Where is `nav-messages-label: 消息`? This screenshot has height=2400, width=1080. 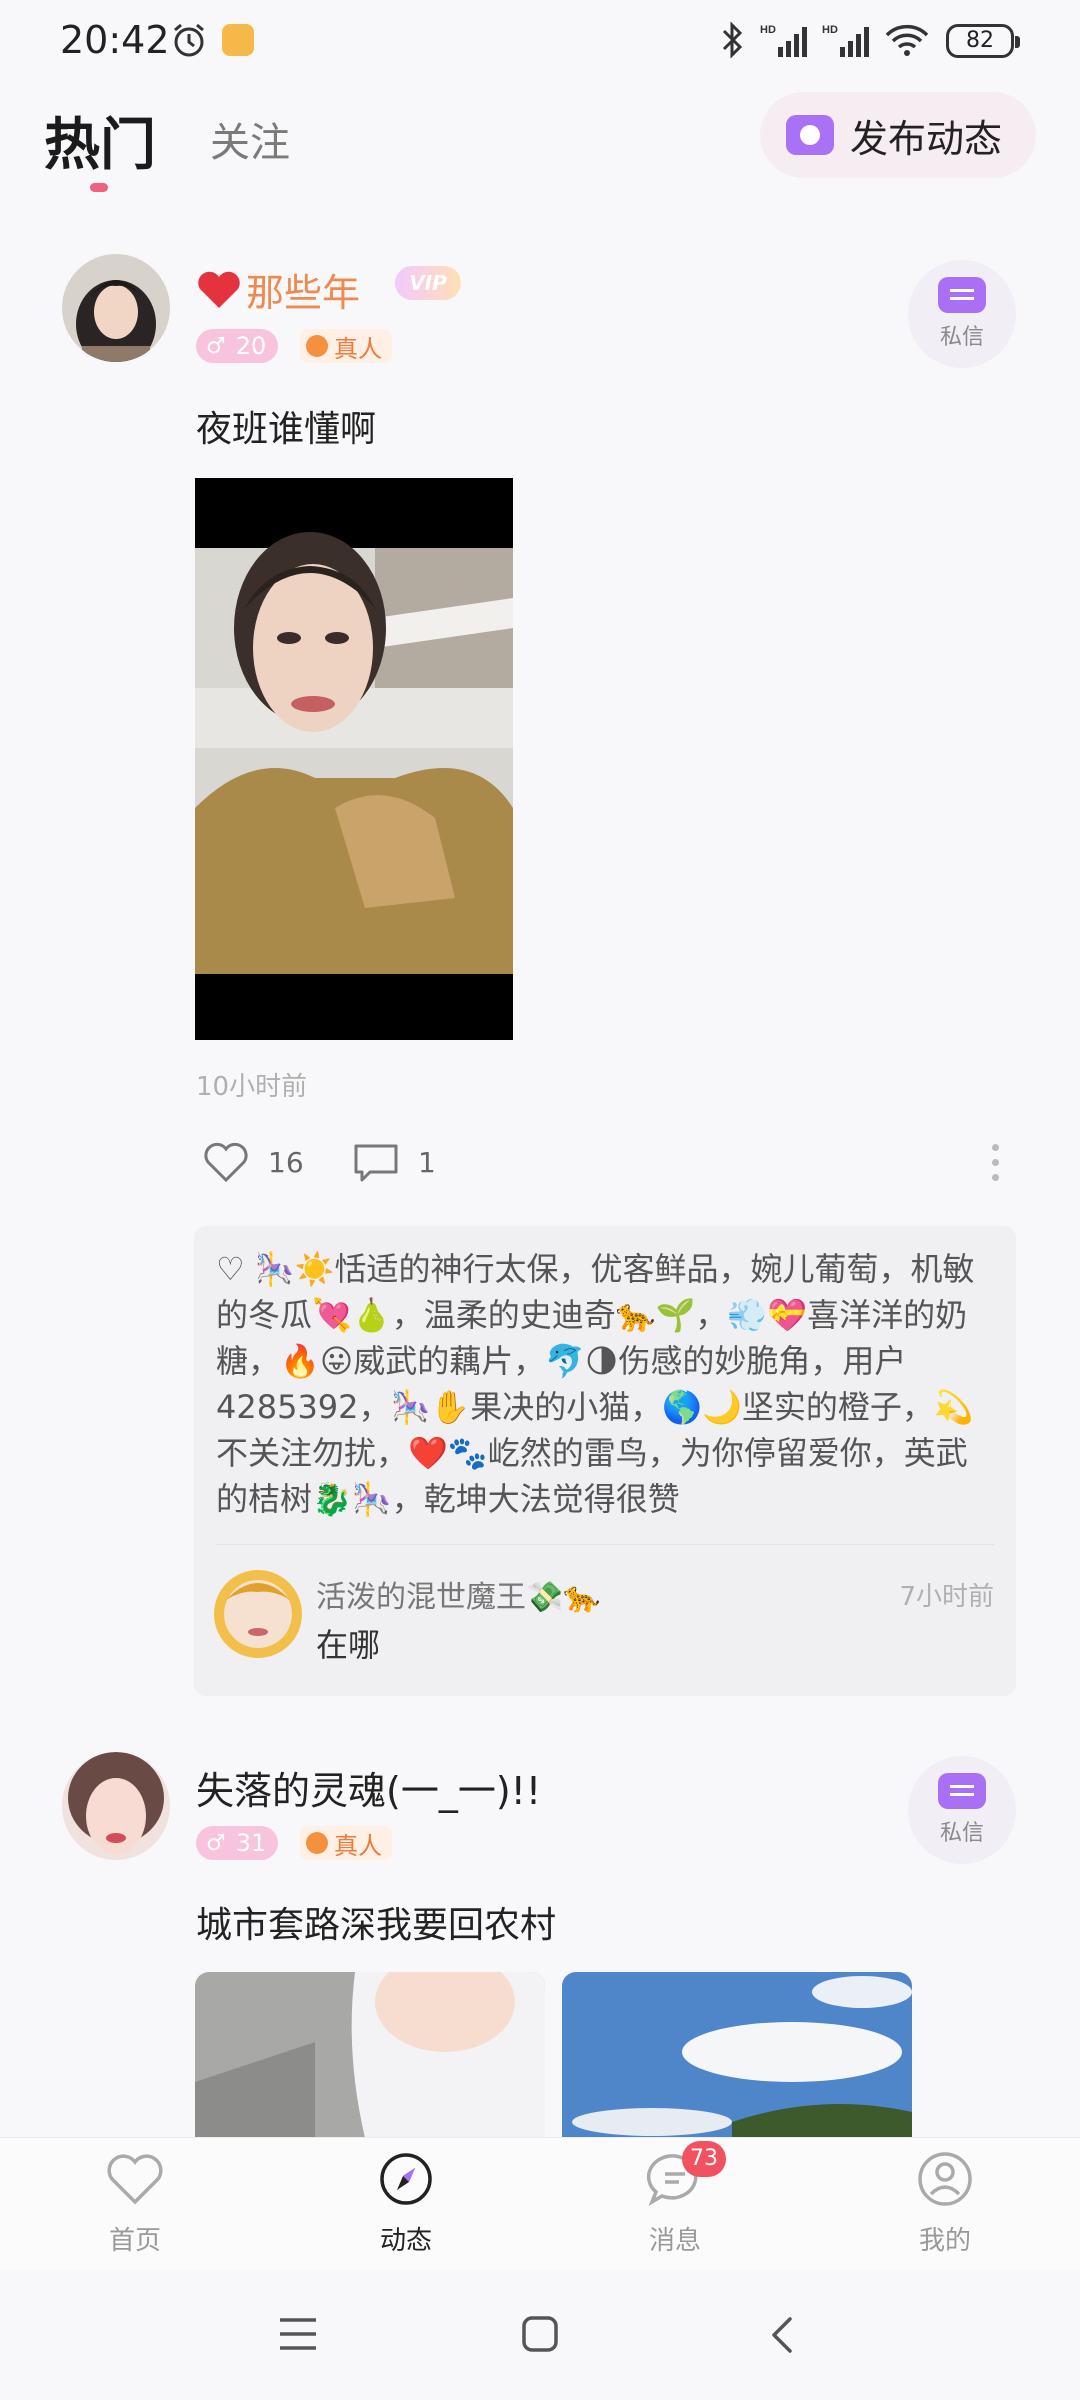
nav-messages-label: 消息 is located at coordinates (674, 2241).